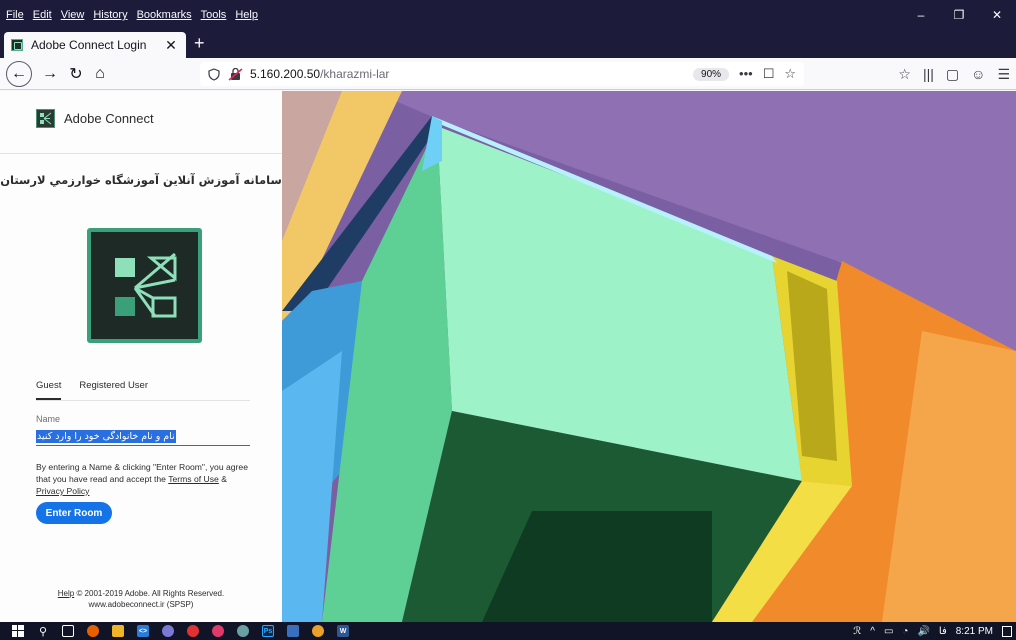 The height and width of the screenshot is (640, 1016). I want to click on app-icon, so click(218, 631).